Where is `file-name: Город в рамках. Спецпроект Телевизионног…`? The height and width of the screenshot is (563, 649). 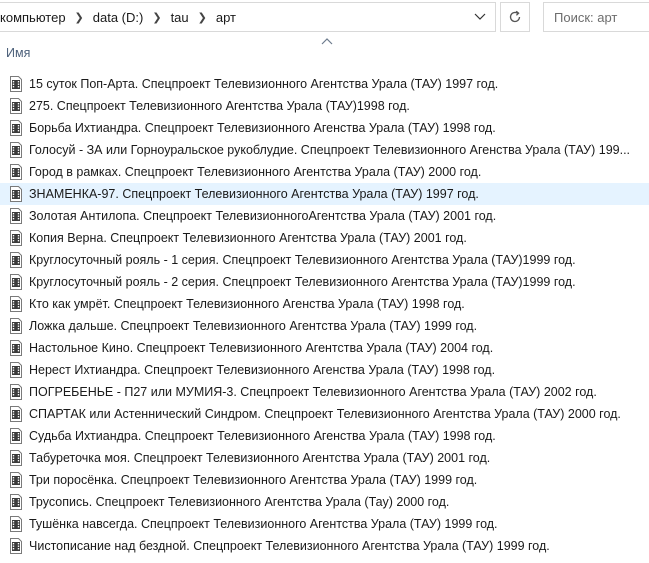
file-name: Город в рамках. Спецпроект Телевизионног… is located at coordinates (255, 172).